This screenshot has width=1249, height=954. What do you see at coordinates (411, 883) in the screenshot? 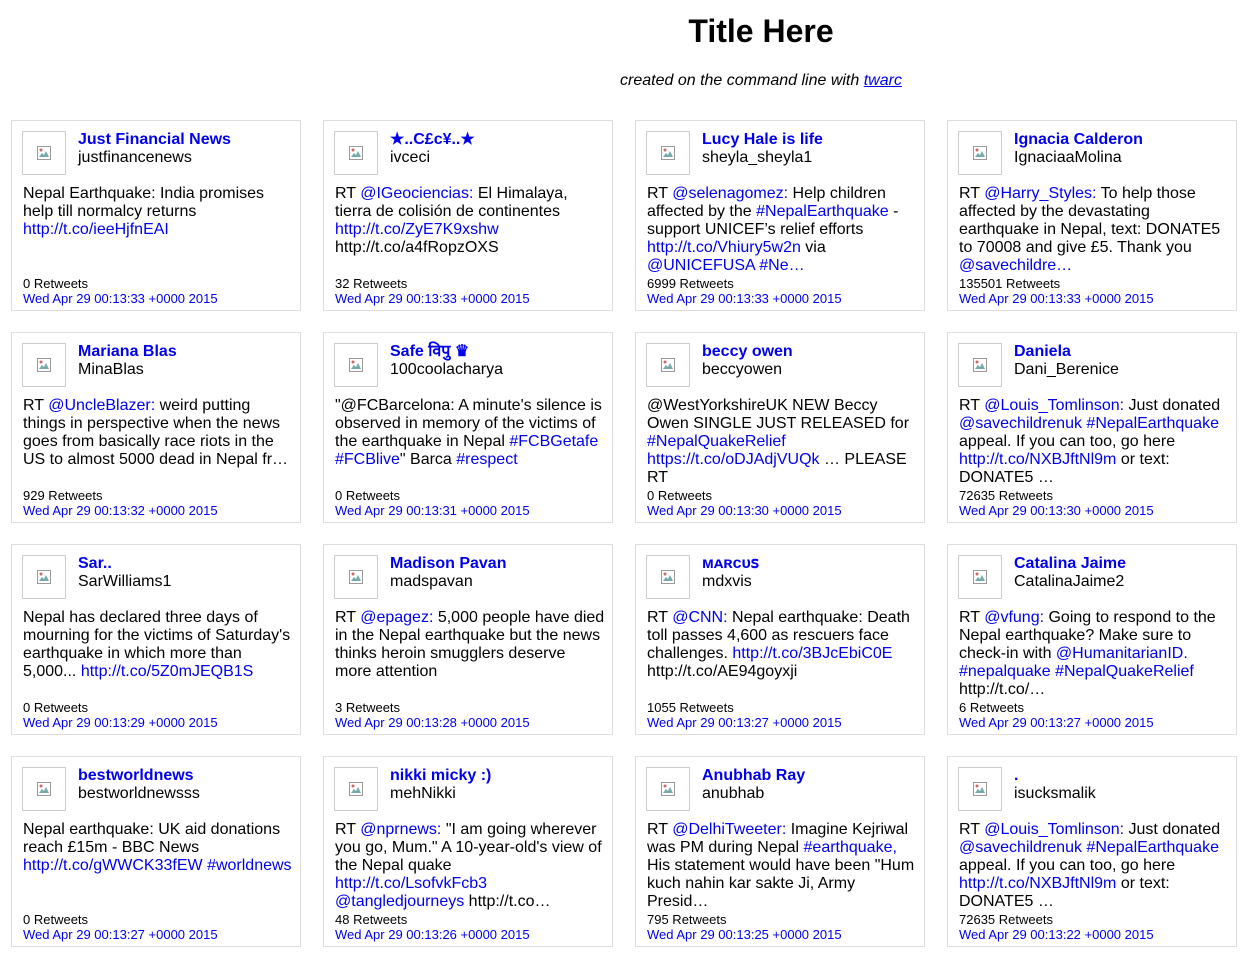
I see `tweet-link: http://t.co/LsofvkFcb3` at bounding box center [411, 883].